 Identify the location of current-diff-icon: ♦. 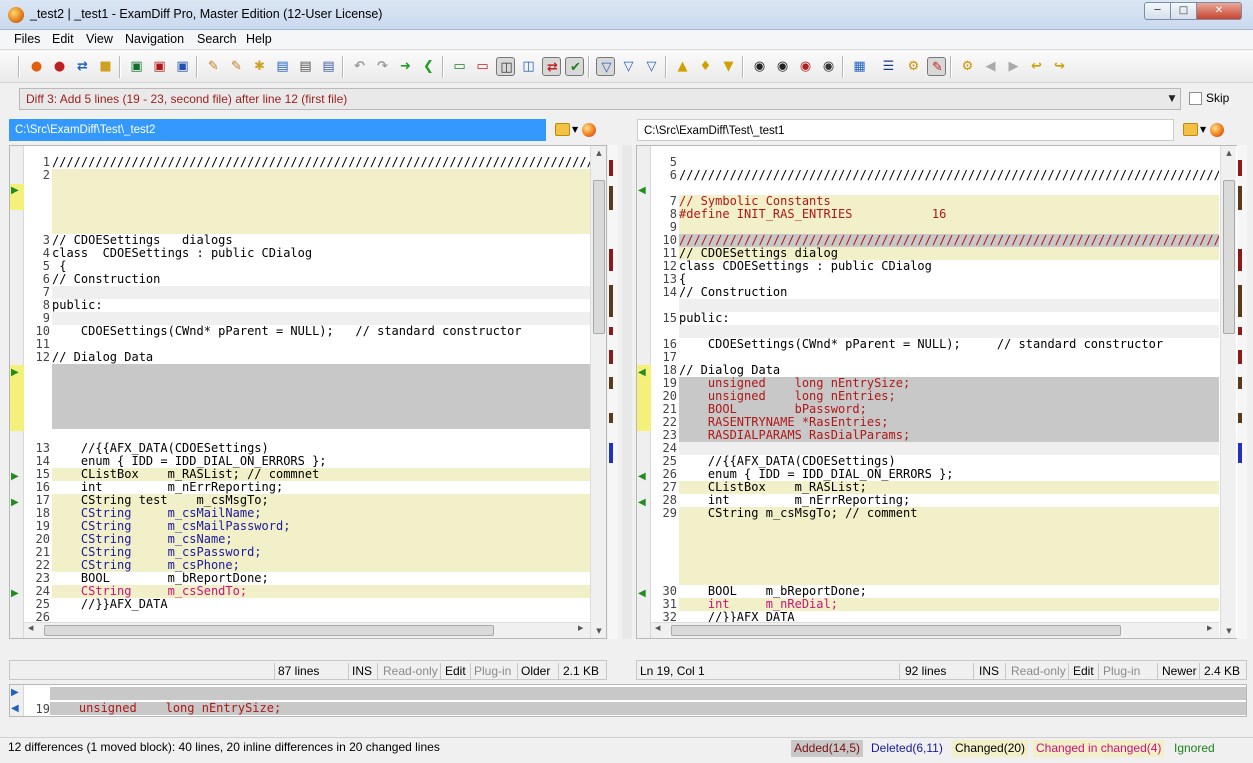
(705, 66).